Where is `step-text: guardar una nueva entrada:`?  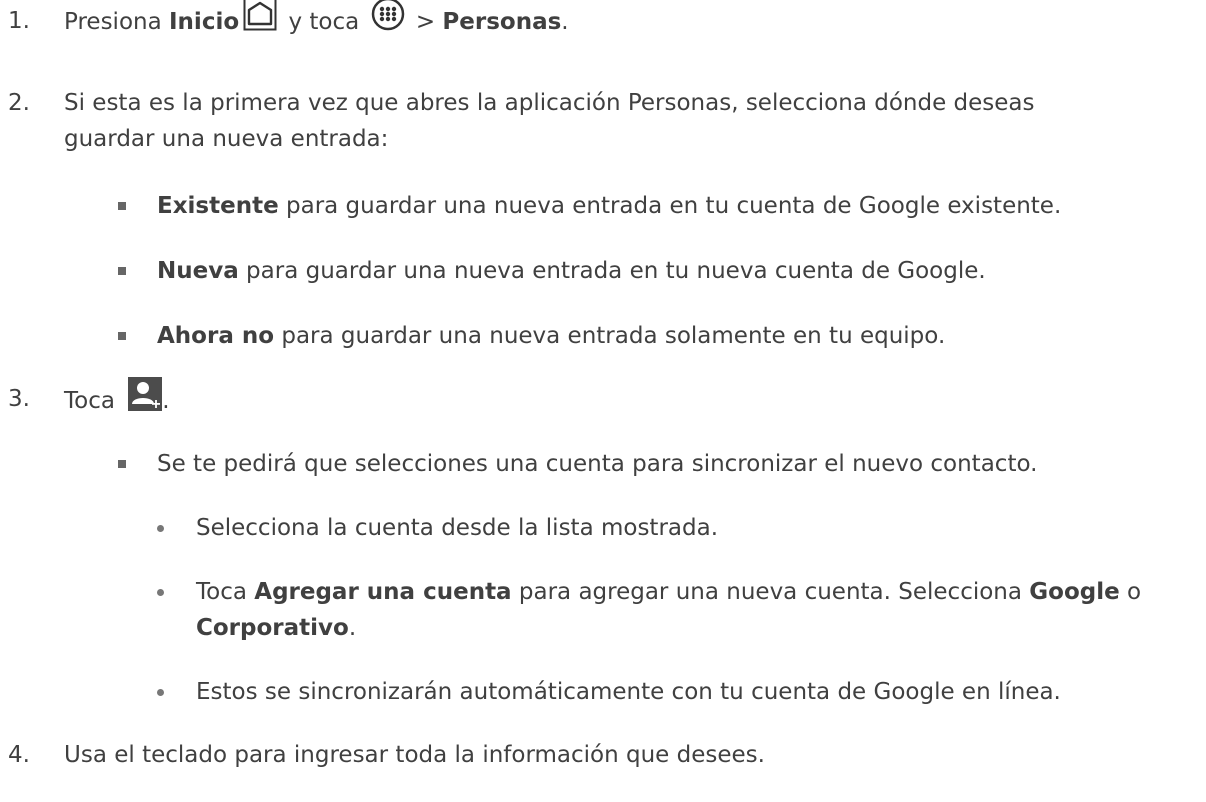 step-text: guardar una nueva entrada: is located at coordinates (226, 139).